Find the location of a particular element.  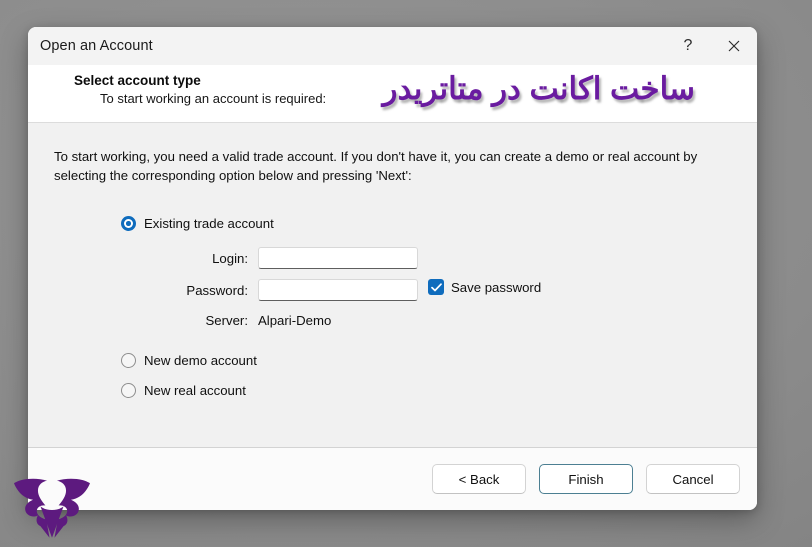

close-icon is located at coordinates (734, 46).